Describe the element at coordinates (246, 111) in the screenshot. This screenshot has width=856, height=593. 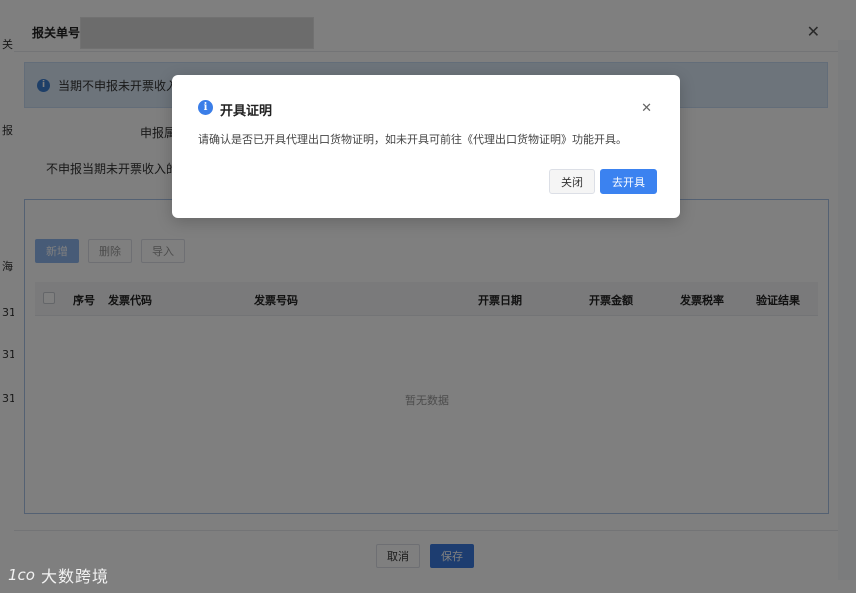
I see `modal-title: 开具证明` at that location.